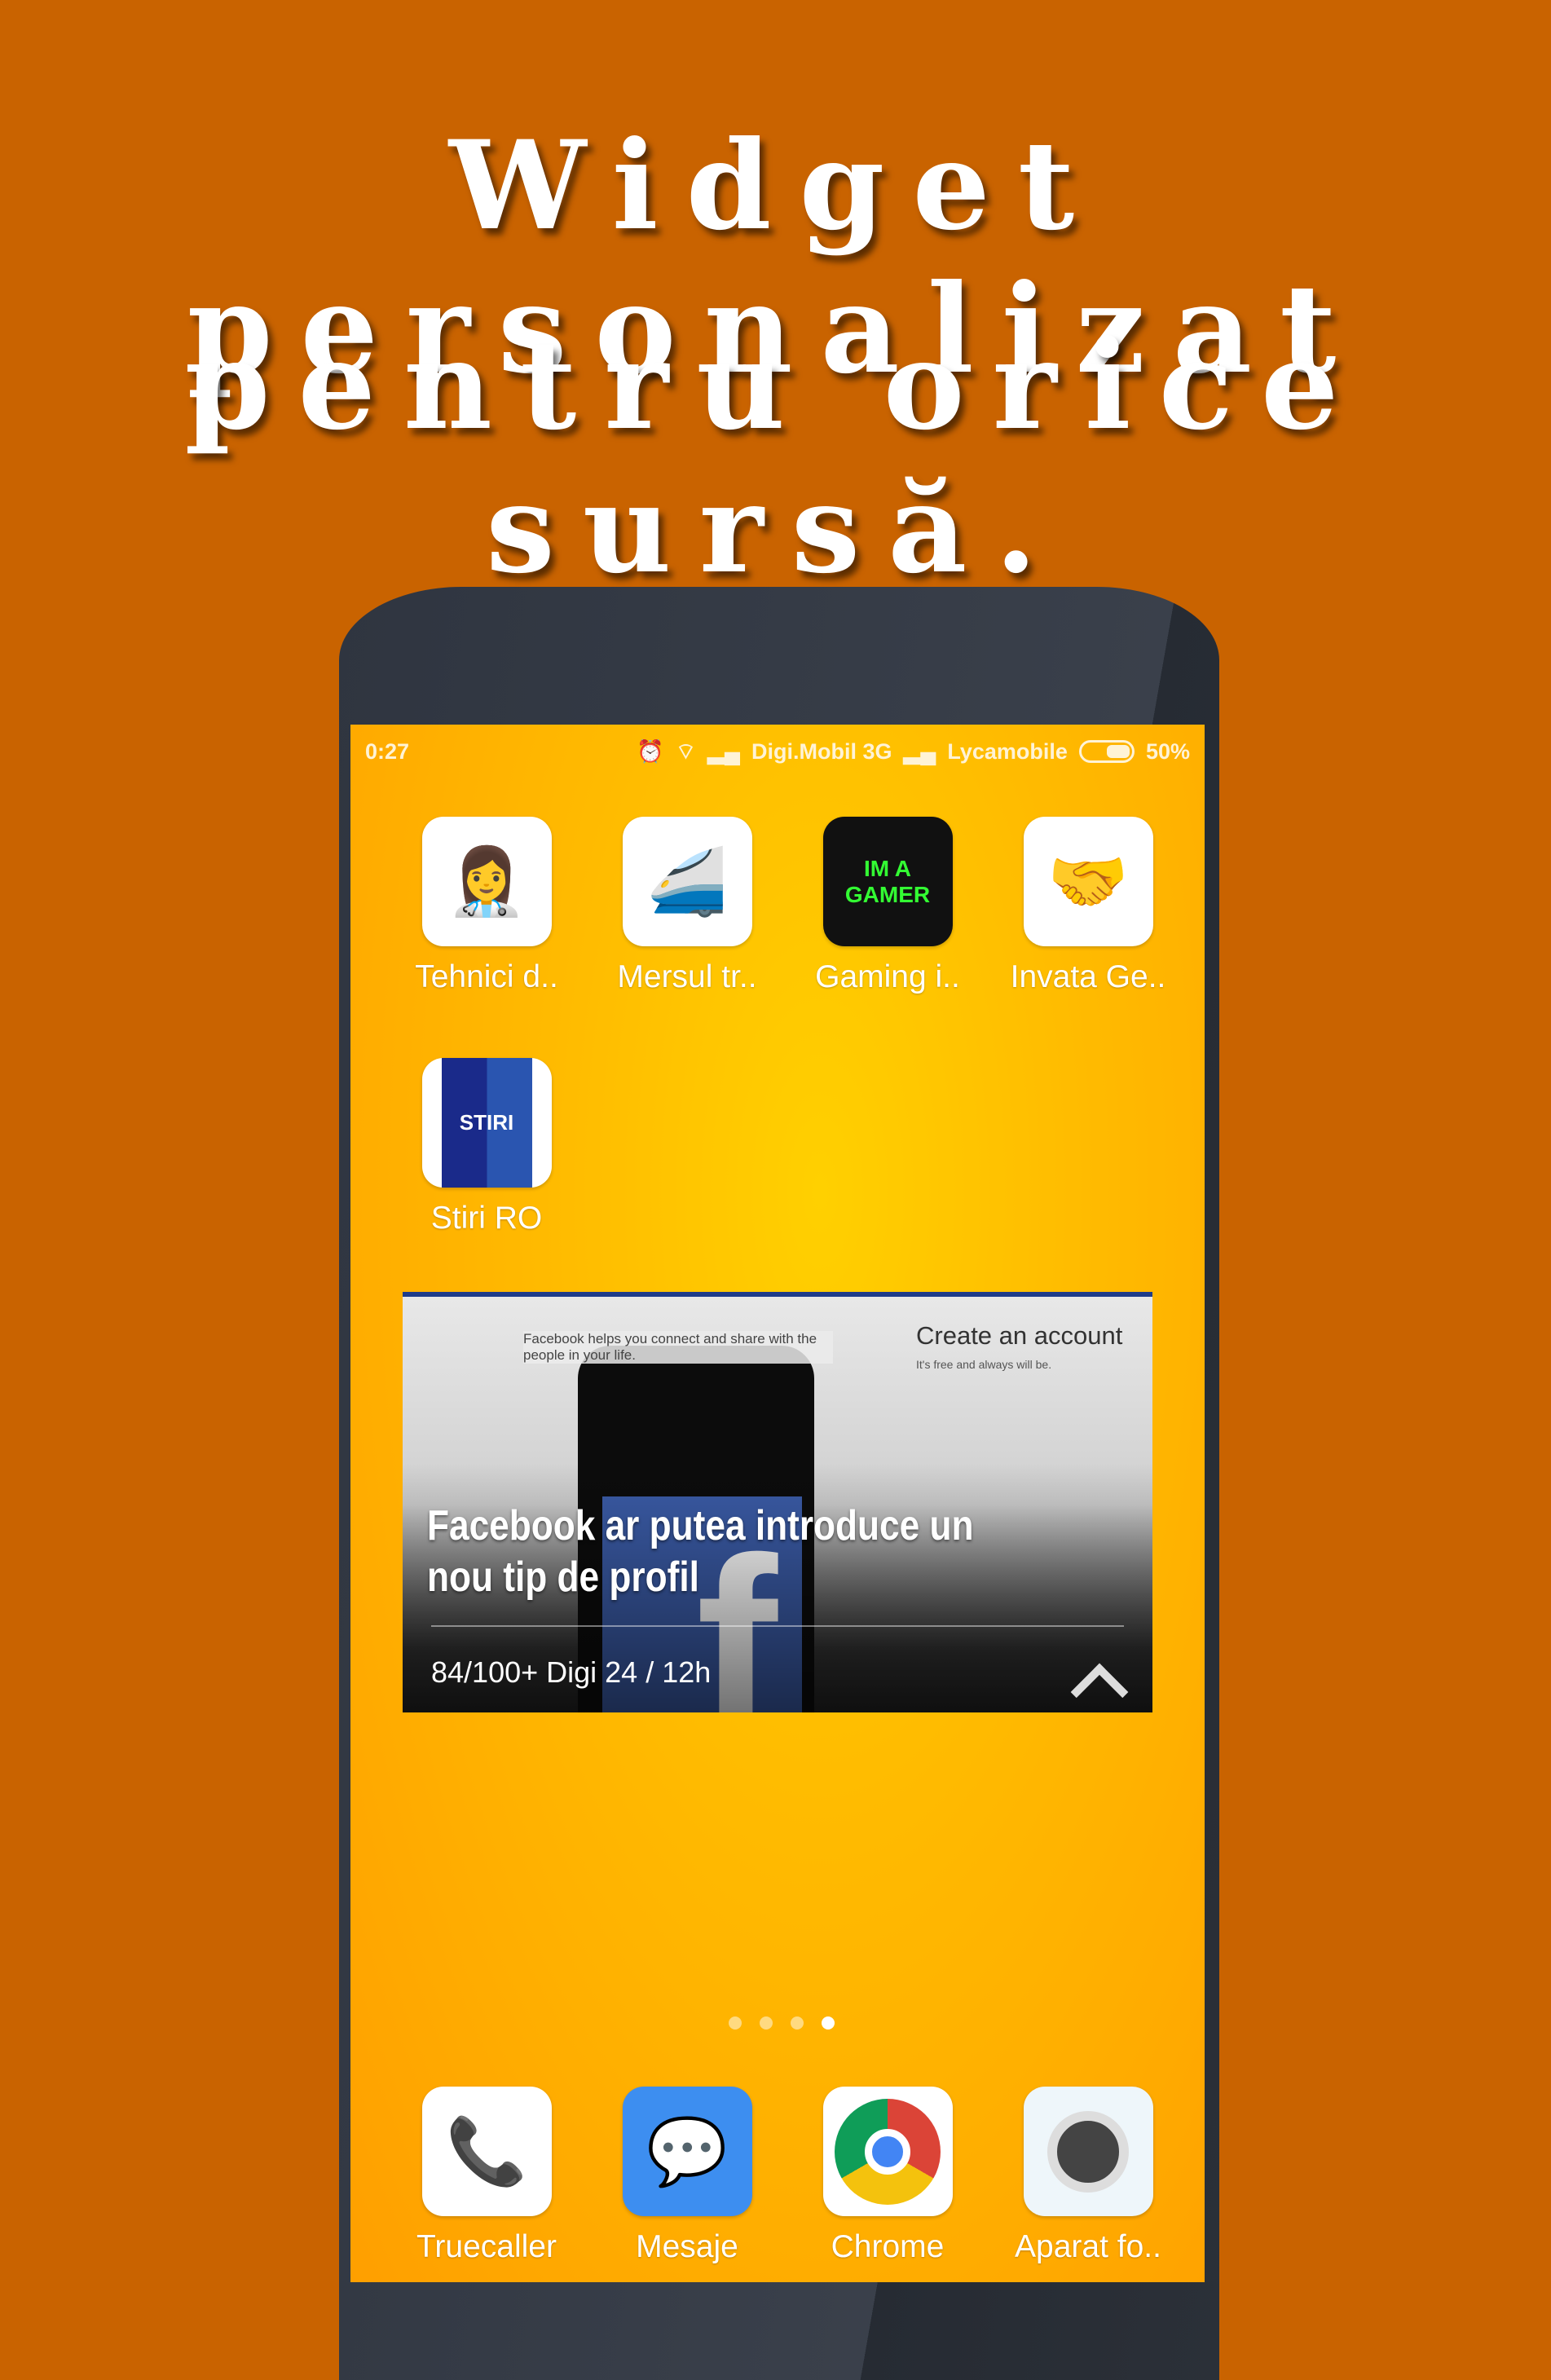 The height and width of the screenshot is (2380, 1551). Describe the element at coordinates (984, 1364) in the screenshot. I see `image-text: It's free and always will be.` at that location.